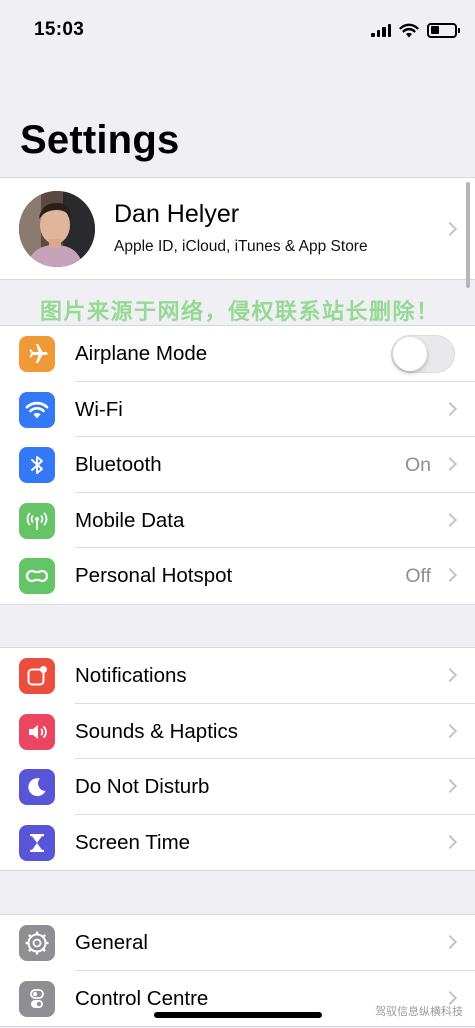 The width and height of the screenshot is (475, 1028). Describe the element at coordinates (37, 731) in the screenshot. I see `speaker-icon` at that location.